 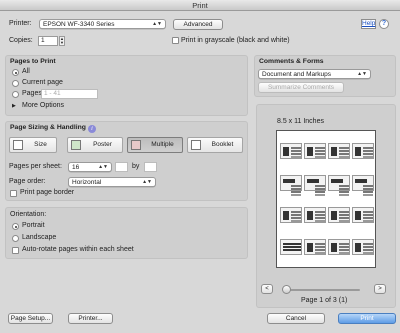 What do you see at coordinates (28, 214) in the screenshot?
I see `orientation-title: Orientation:` at bounding box center [28, 214].